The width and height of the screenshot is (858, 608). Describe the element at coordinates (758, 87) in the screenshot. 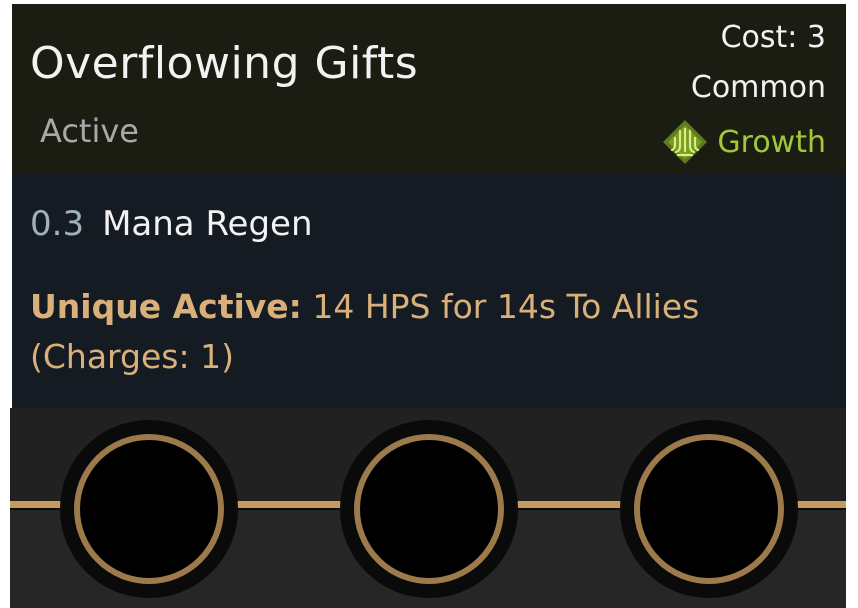

I see `item-rarity: Common` at that location.